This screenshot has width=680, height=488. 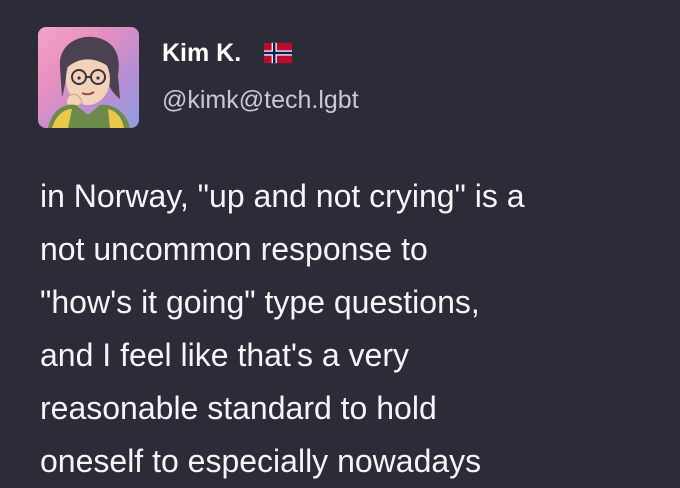 What do you see at coordinates (260, 302) in the screenshot?
I see `post-text-line: "how's it going" type questions,` at bounding box center [260, 302].